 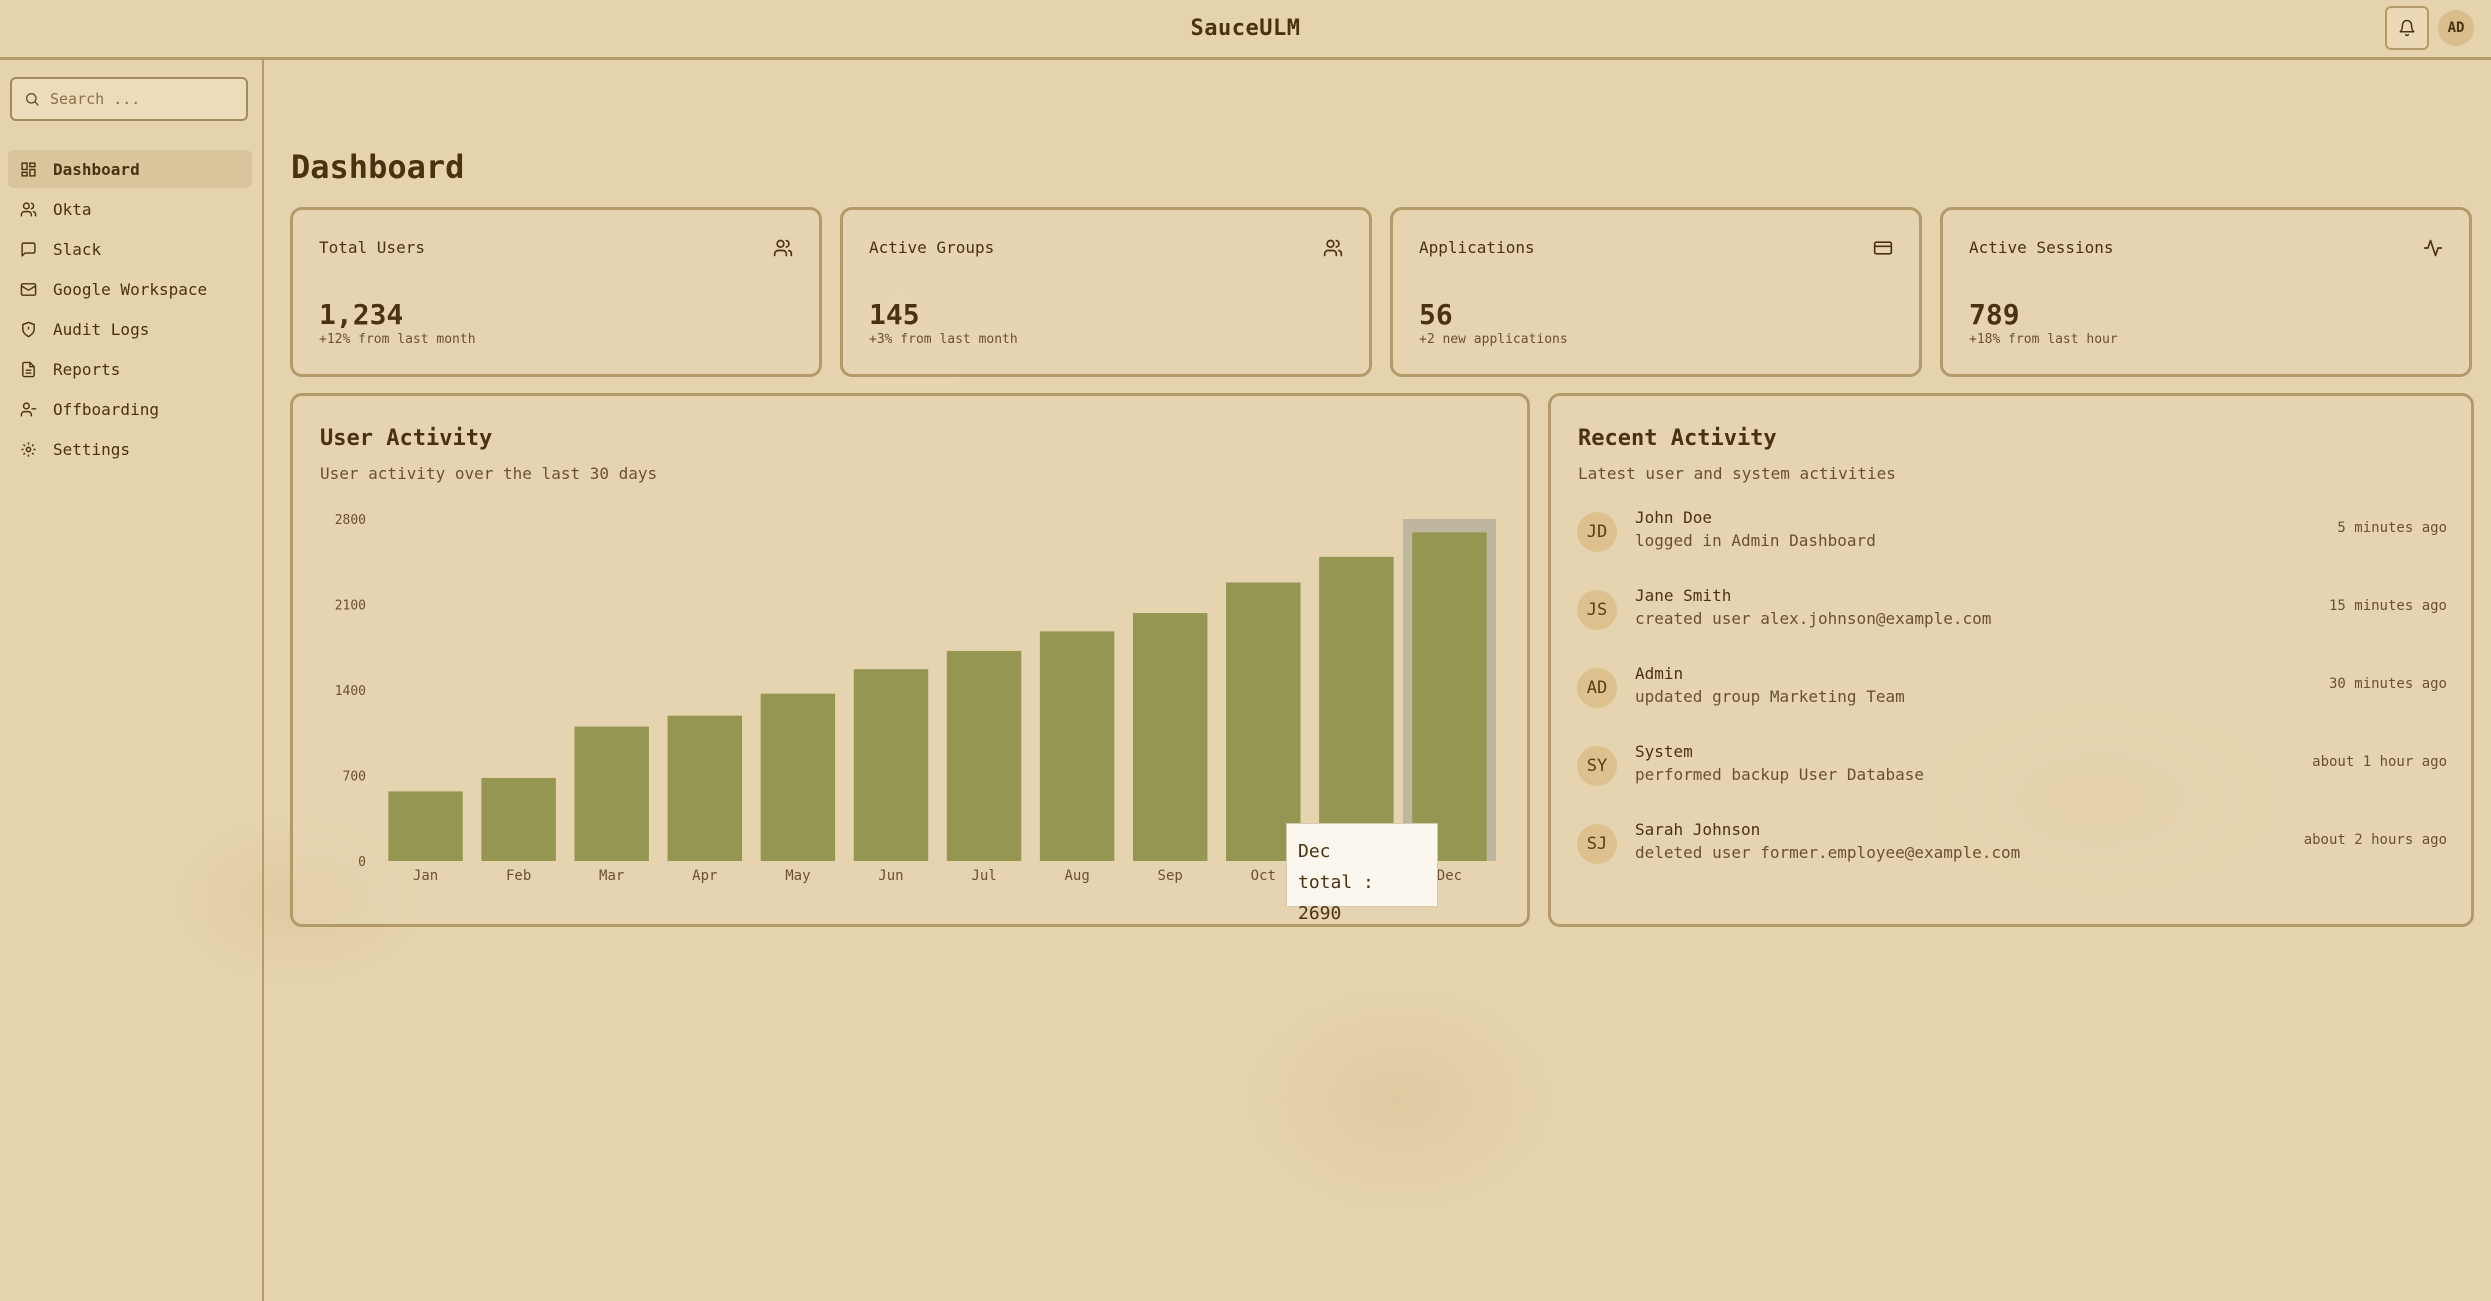 What do you see at coordinates (130, 369) in the screenshot?
I see `sidebar-item-reports: Reports` at bounding box center [130, 369].